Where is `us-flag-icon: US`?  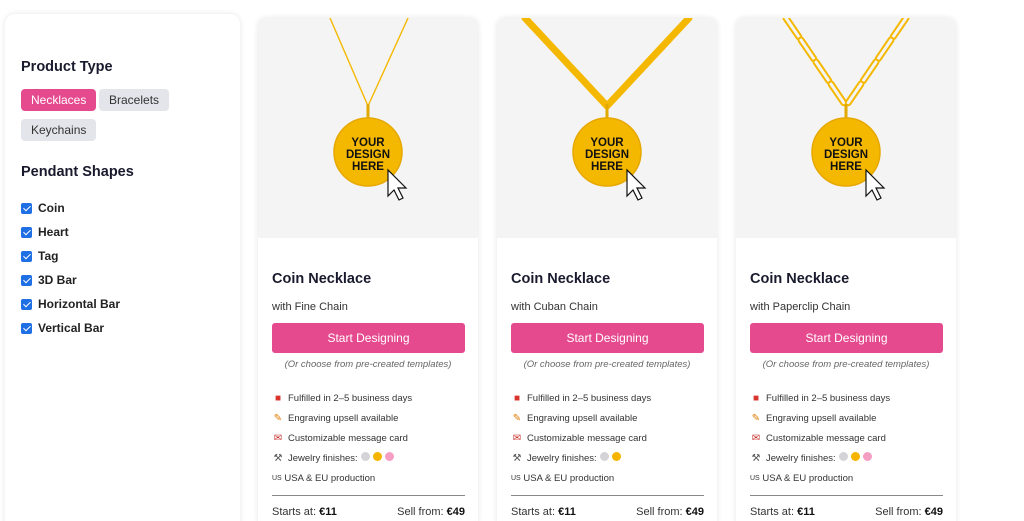
us-flag-icon: US is located at coordinates (516, 478).